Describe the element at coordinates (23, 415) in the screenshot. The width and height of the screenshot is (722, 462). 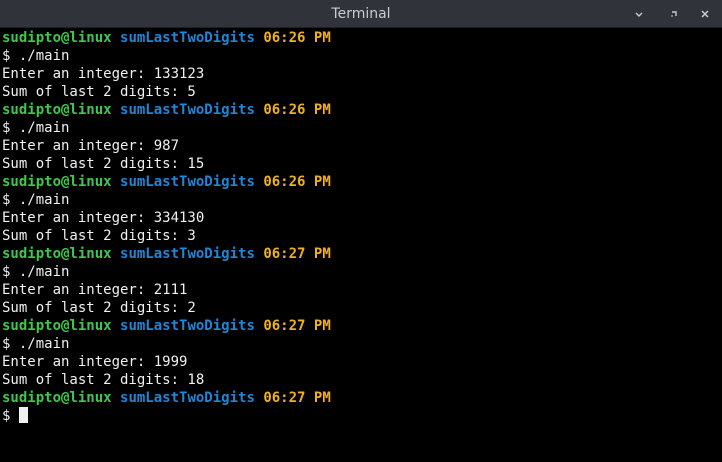
I see `text-cursor` at that location.